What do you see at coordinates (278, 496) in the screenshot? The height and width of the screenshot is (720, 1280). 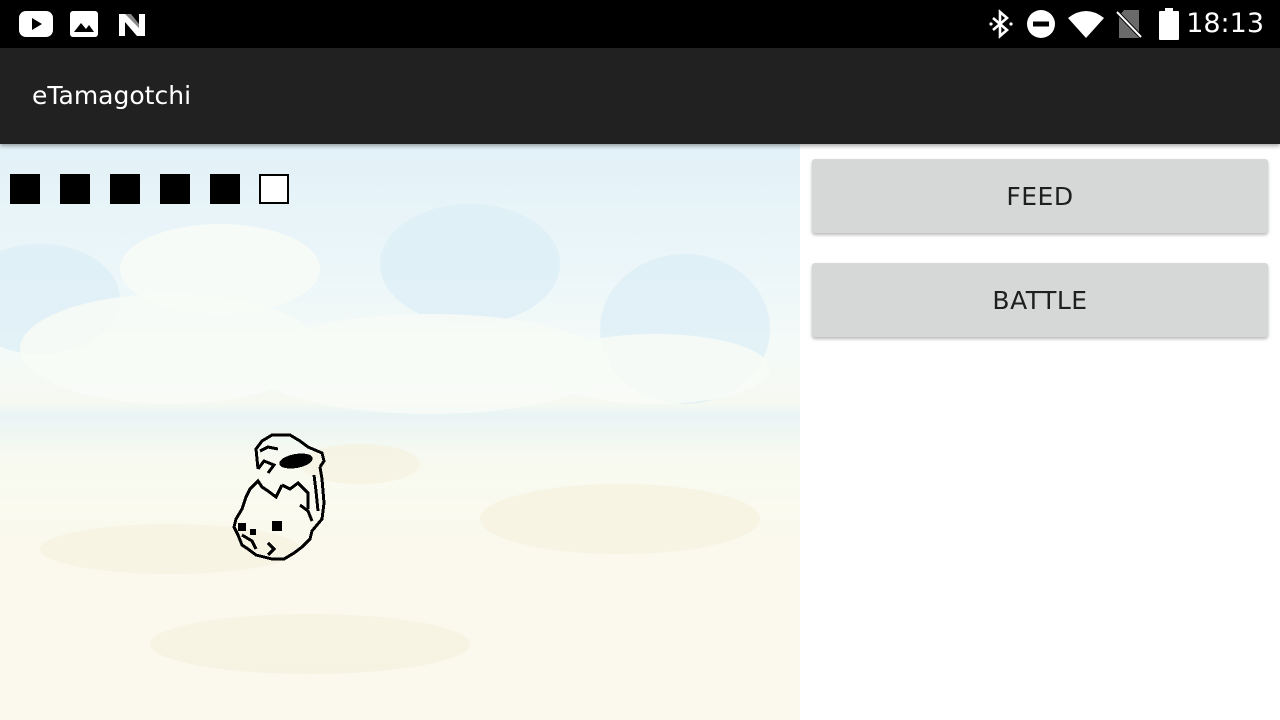 I see `pet-sprite-icon` at bounding box center [278, 496].